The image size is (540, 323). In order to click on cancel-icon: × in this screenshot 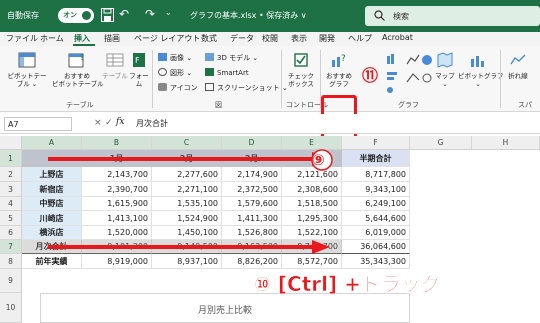, I will do `click(98, 123)`.